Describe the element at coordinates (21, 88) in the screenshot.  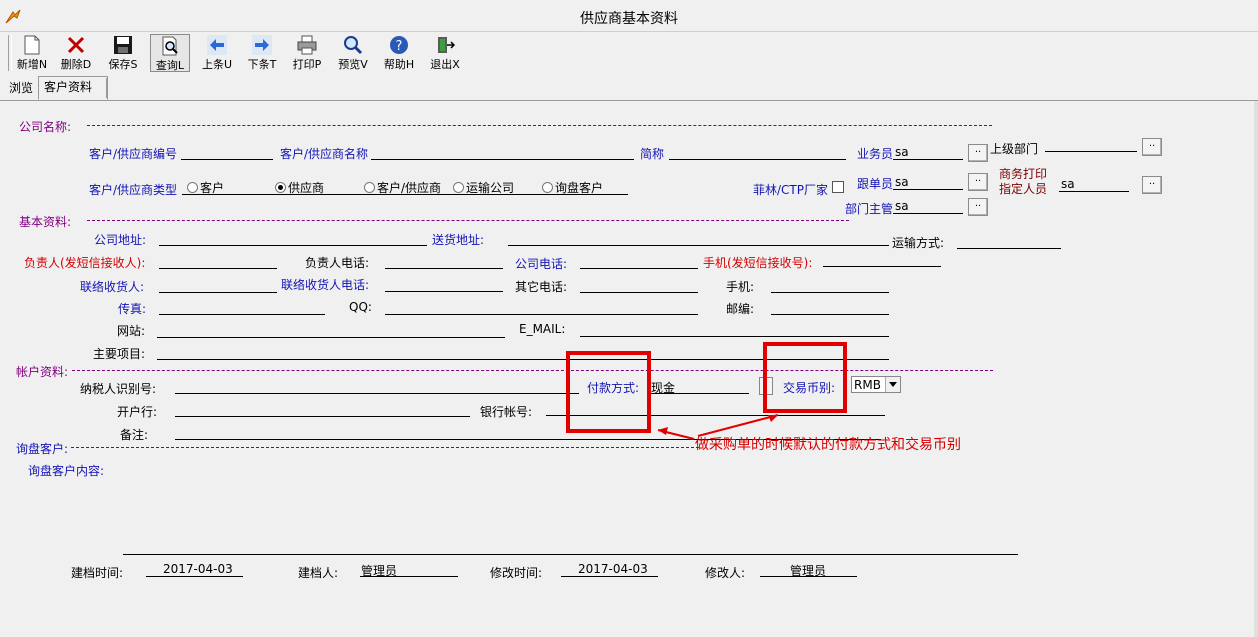
I see `tab-browse: 浏览` at that location.